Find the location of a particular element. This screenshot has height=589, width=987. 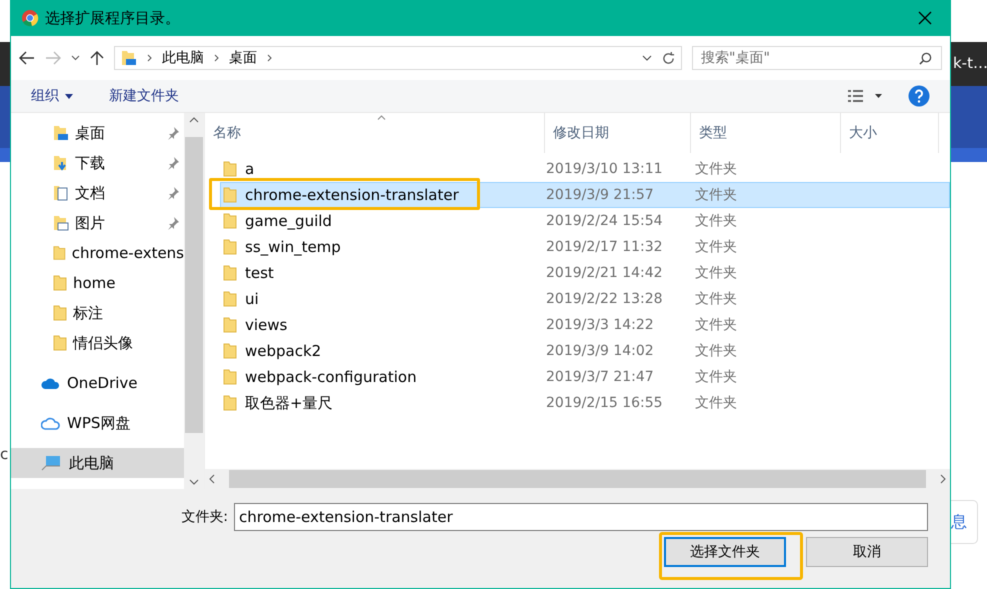

breadcrumb: 桌面 is located at coordinates (243, 58).